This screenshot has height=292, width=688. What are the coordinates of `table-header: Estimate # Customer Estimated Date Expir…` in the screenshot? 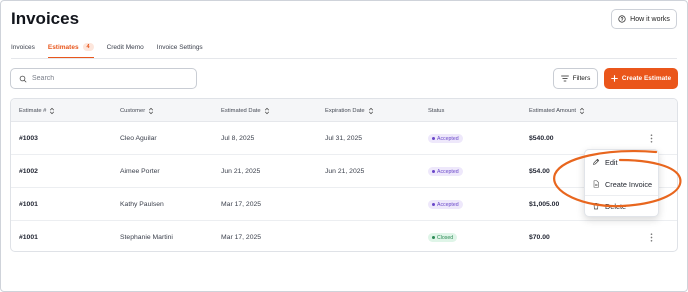 It's located at (344, 110).